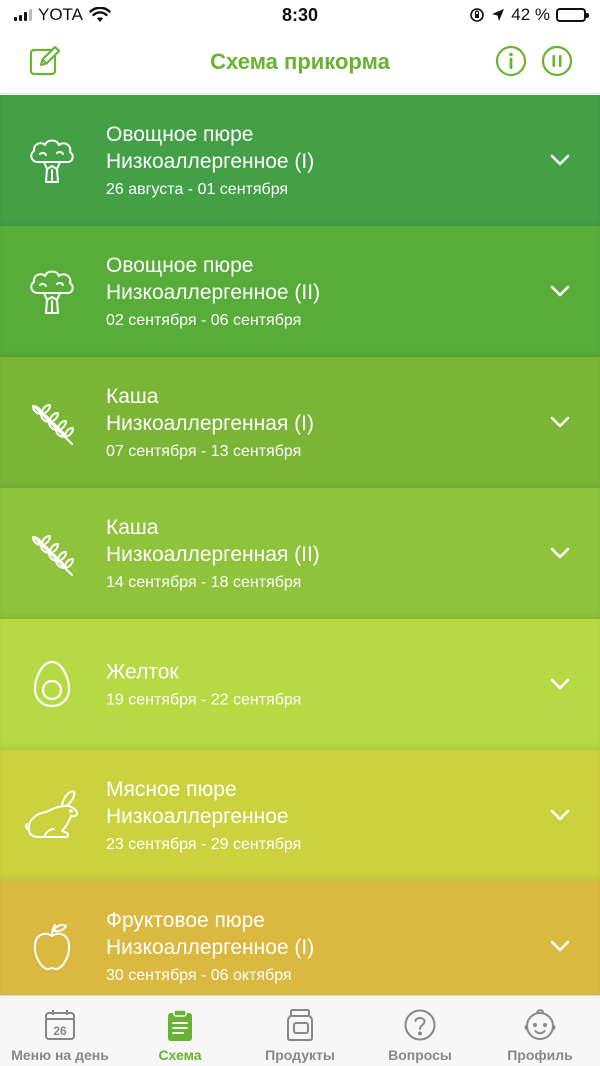 The height and width of the screenshot is (1066, 600). What do you see at coordinates (213, 292) in the screenshot?
I see `stage-name-line2: Низкоаллергенное (II)` at bounding box center [213, 292].